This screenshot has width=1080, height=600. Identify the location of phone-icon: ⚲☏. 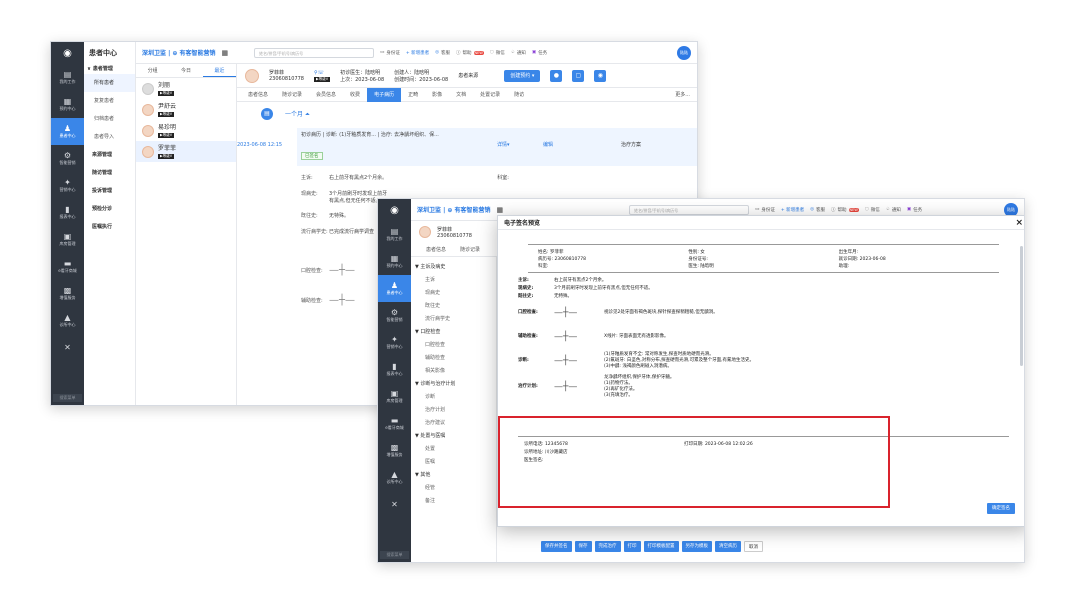
(322, 73).